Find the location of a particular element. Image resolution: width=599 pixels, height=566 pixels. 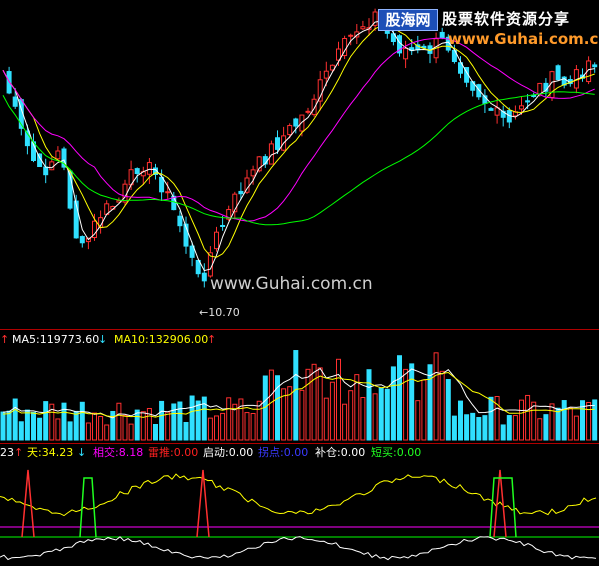

indicator-xiangjiao-label: 相交:8.18 is located at coordinates (118, 452).